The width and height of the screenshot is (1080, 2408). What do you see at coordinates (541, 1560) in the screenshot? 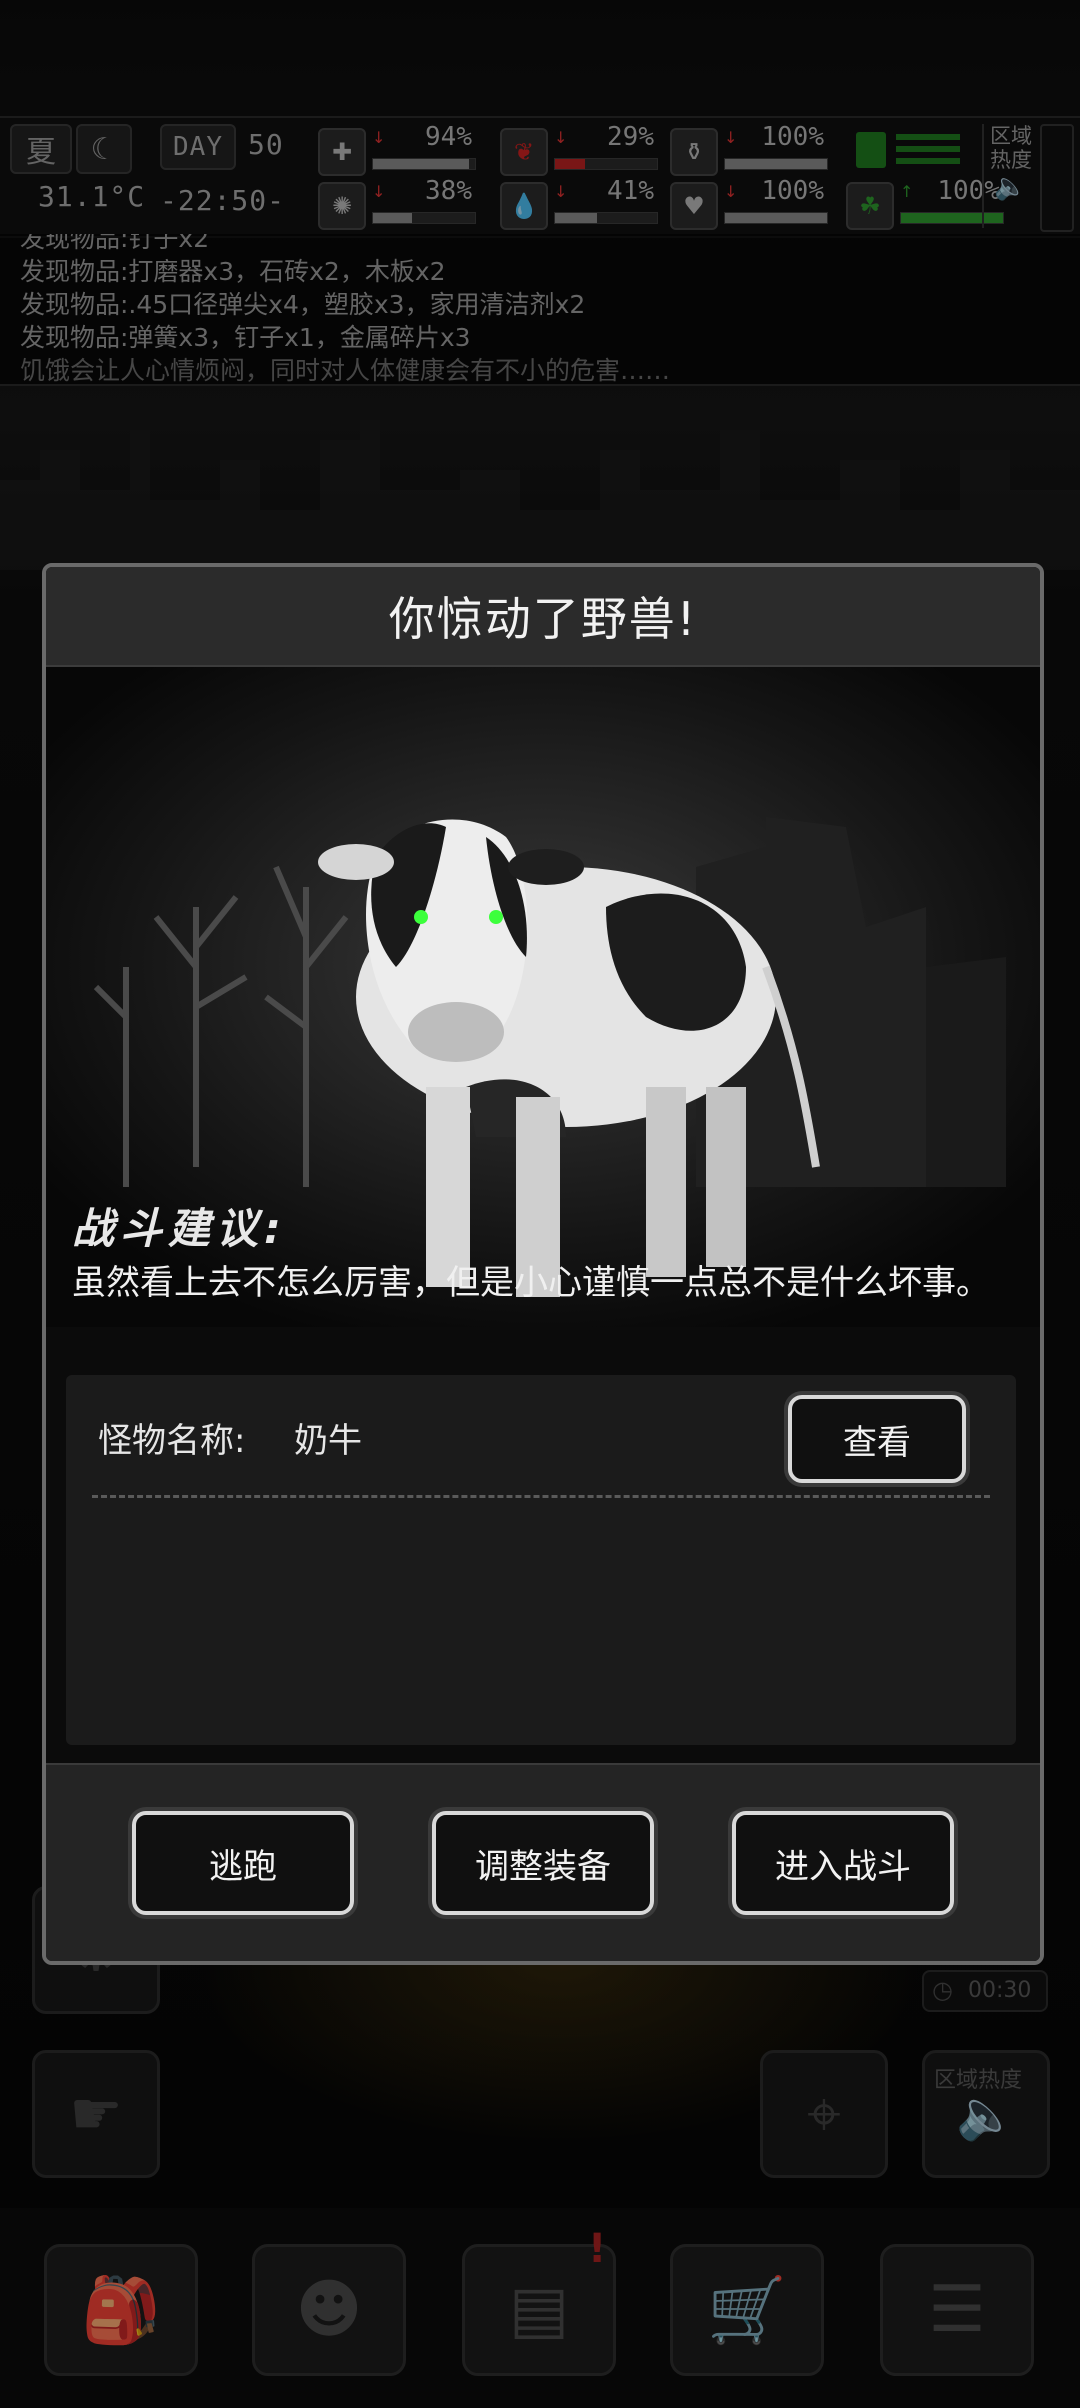
I see `monster-info-panel: 怪物名称: 奶牛 查看` at bounding box center [541, 1560].